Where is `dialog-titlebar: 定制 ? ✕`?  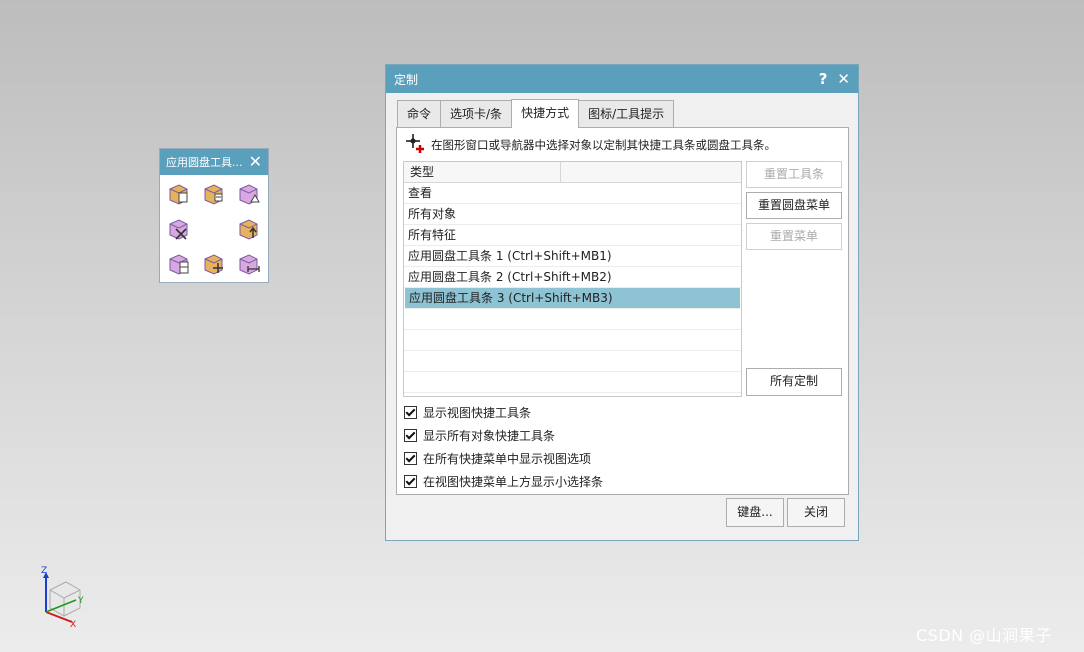 dialog-titlebar: 定制 ? ✕ is located at coordinates (622, 79).